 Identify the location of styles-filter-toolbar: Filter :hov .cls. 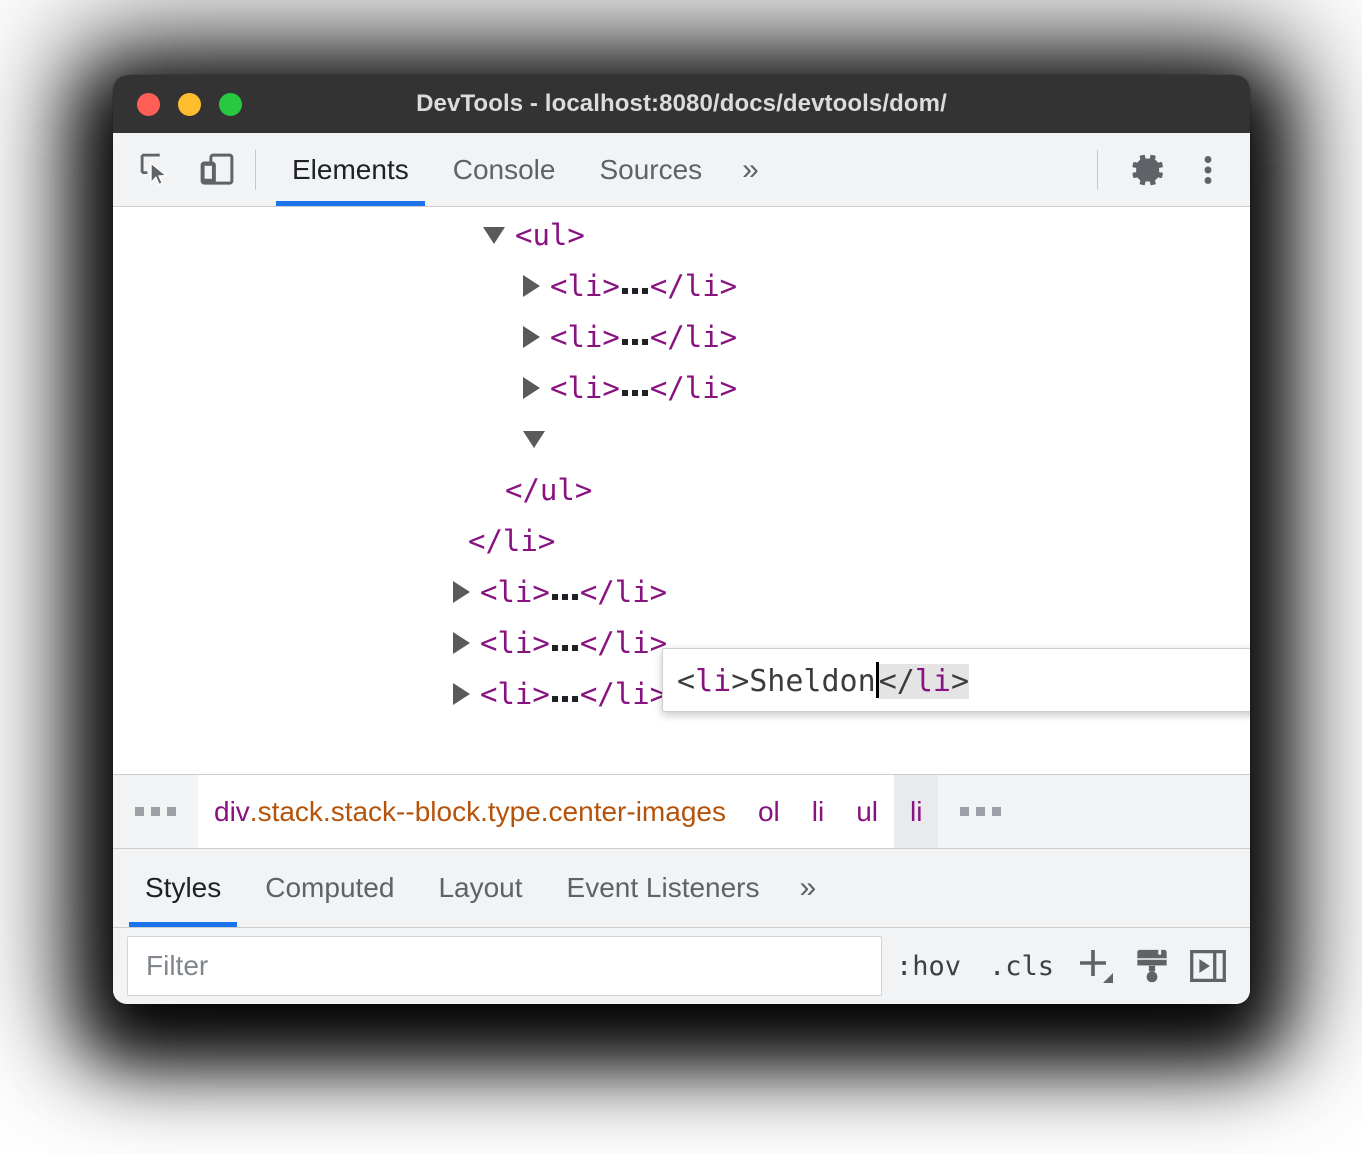
(681, 966).